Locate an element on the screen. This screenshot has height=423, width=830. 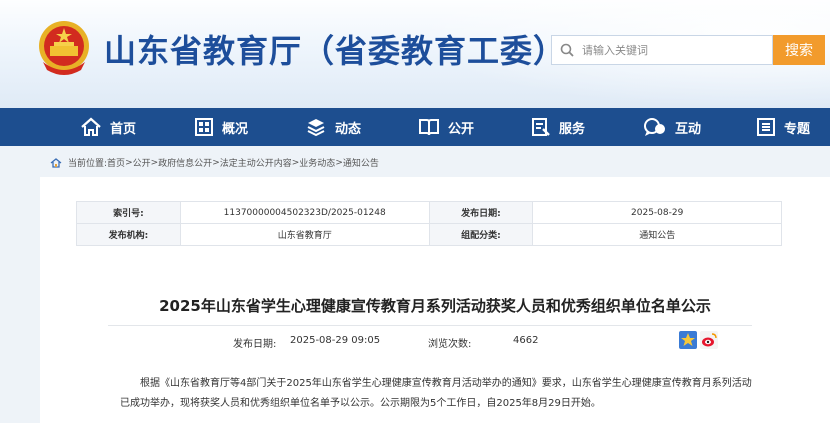
book-icon is located at coordinates (429, 127).